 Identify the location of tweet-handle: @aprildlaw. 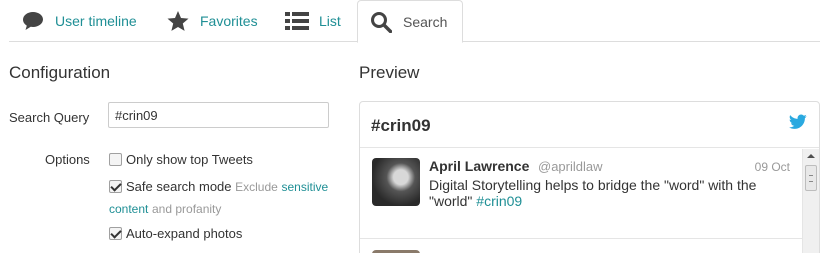
(570, 166).